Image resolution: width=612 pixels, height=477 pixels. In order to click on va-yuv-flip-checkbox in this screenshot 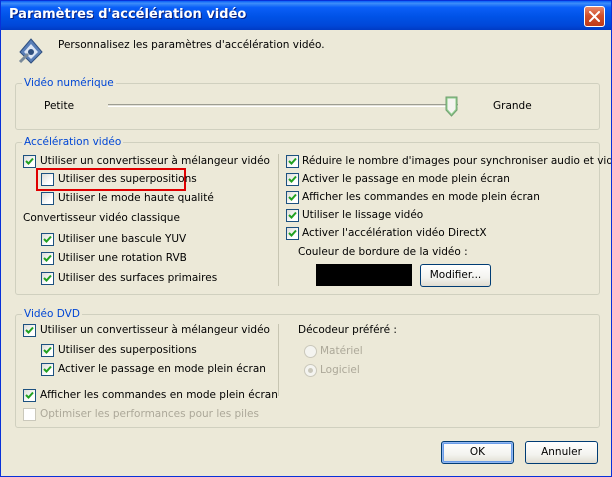, I will do `click(47, 239)`.